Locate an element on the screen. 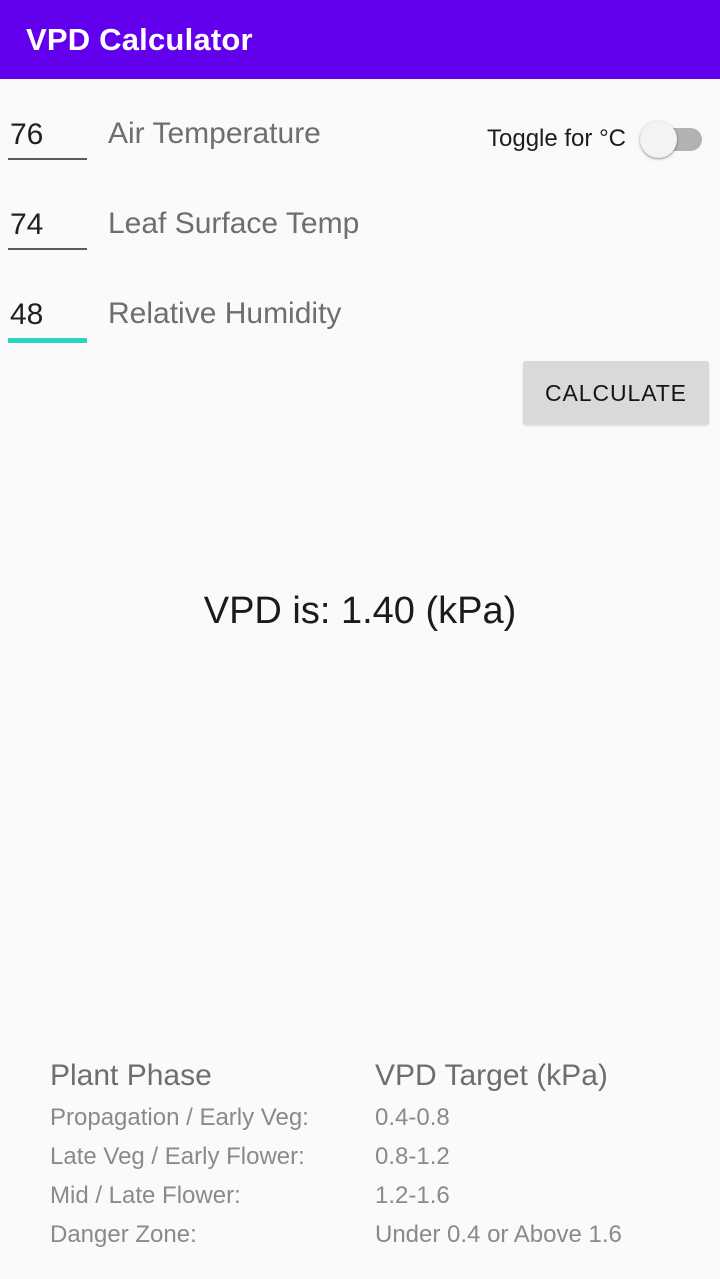  table-header-vpd-target: VPD Target (kPa) is located at coordinates (491, 1075).